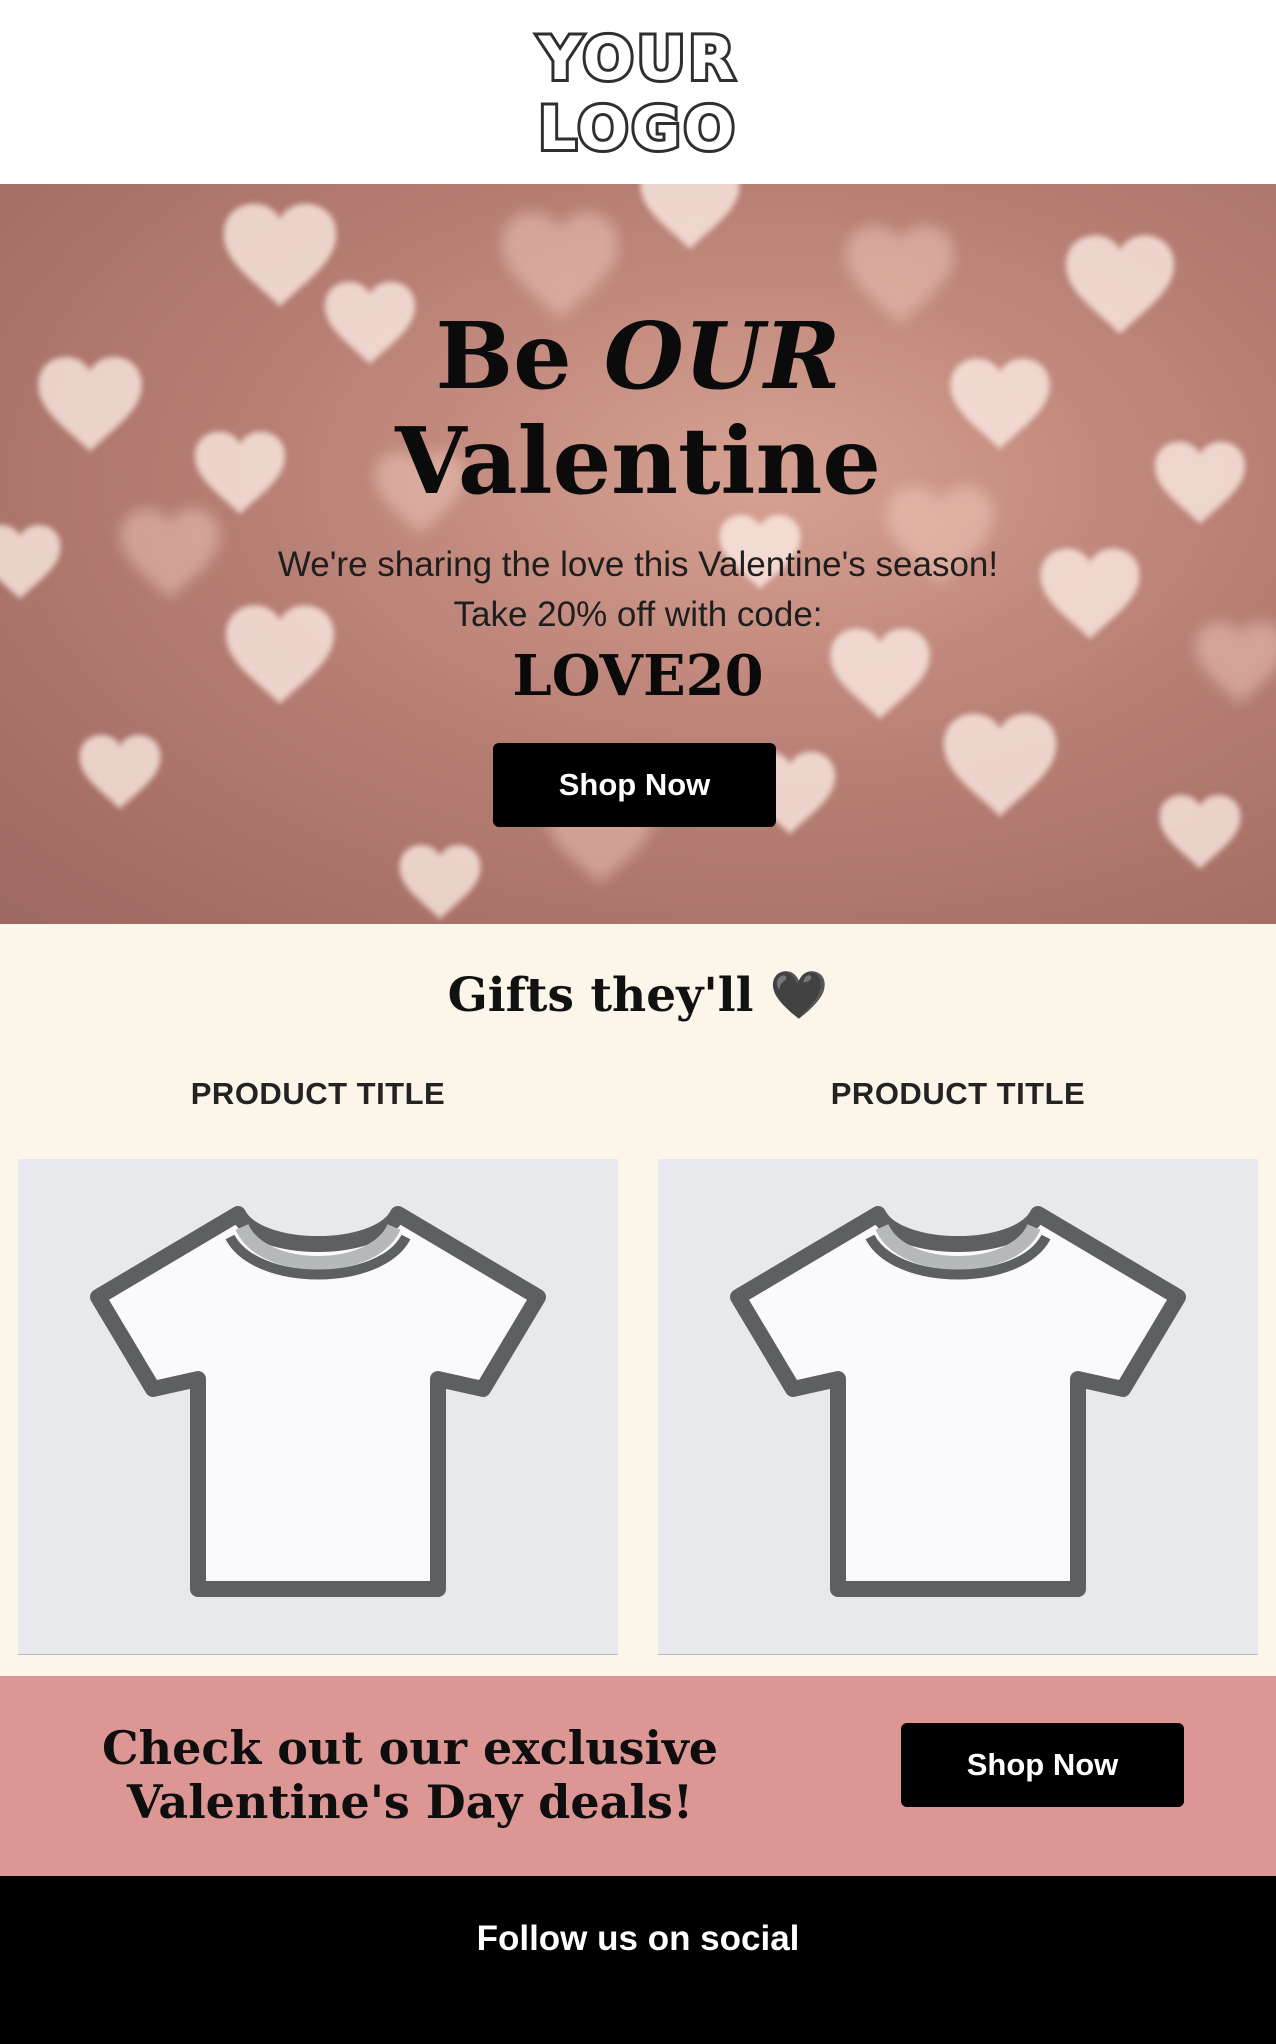 Image resolution: width=1276 pixels, height=2044 pixels. What do you see at coordinates (638, 614) in the screenshot?
I see `hero-subtitle-2: Take 20% off with code:` at bounding box center [638, 614].